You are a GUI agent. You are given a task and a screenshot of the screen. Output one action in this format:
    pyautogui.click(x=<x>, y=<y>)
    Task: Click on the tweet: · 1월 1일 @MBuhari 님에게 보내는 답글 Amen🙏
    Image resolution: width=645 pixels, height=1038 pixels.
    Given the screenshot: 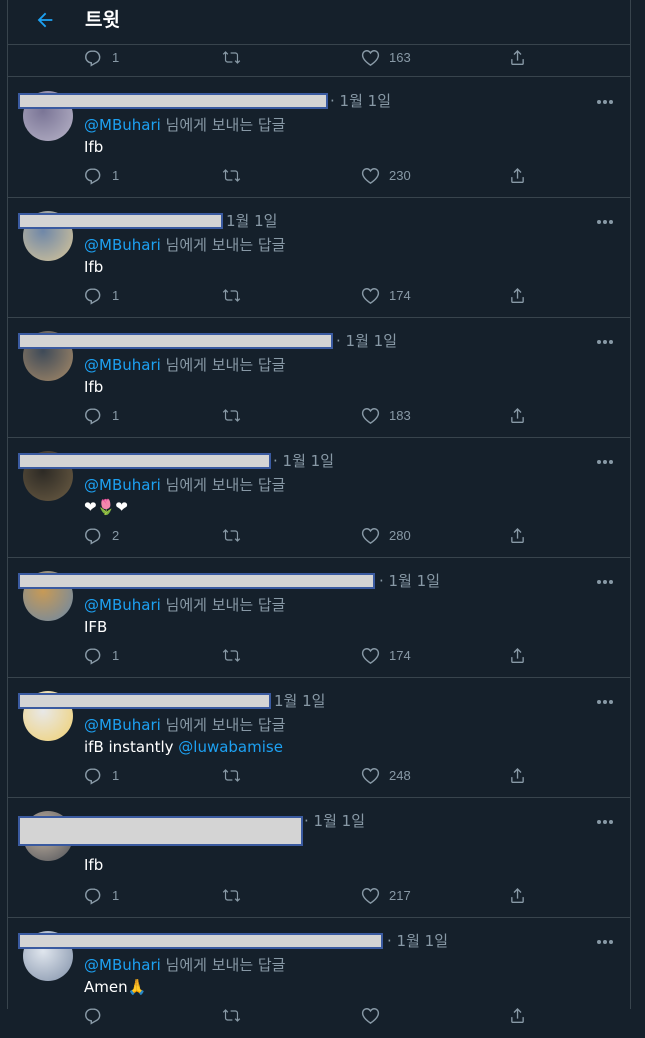 What is the action you would take?
    pyautogui.click(x=319, y=978)
    